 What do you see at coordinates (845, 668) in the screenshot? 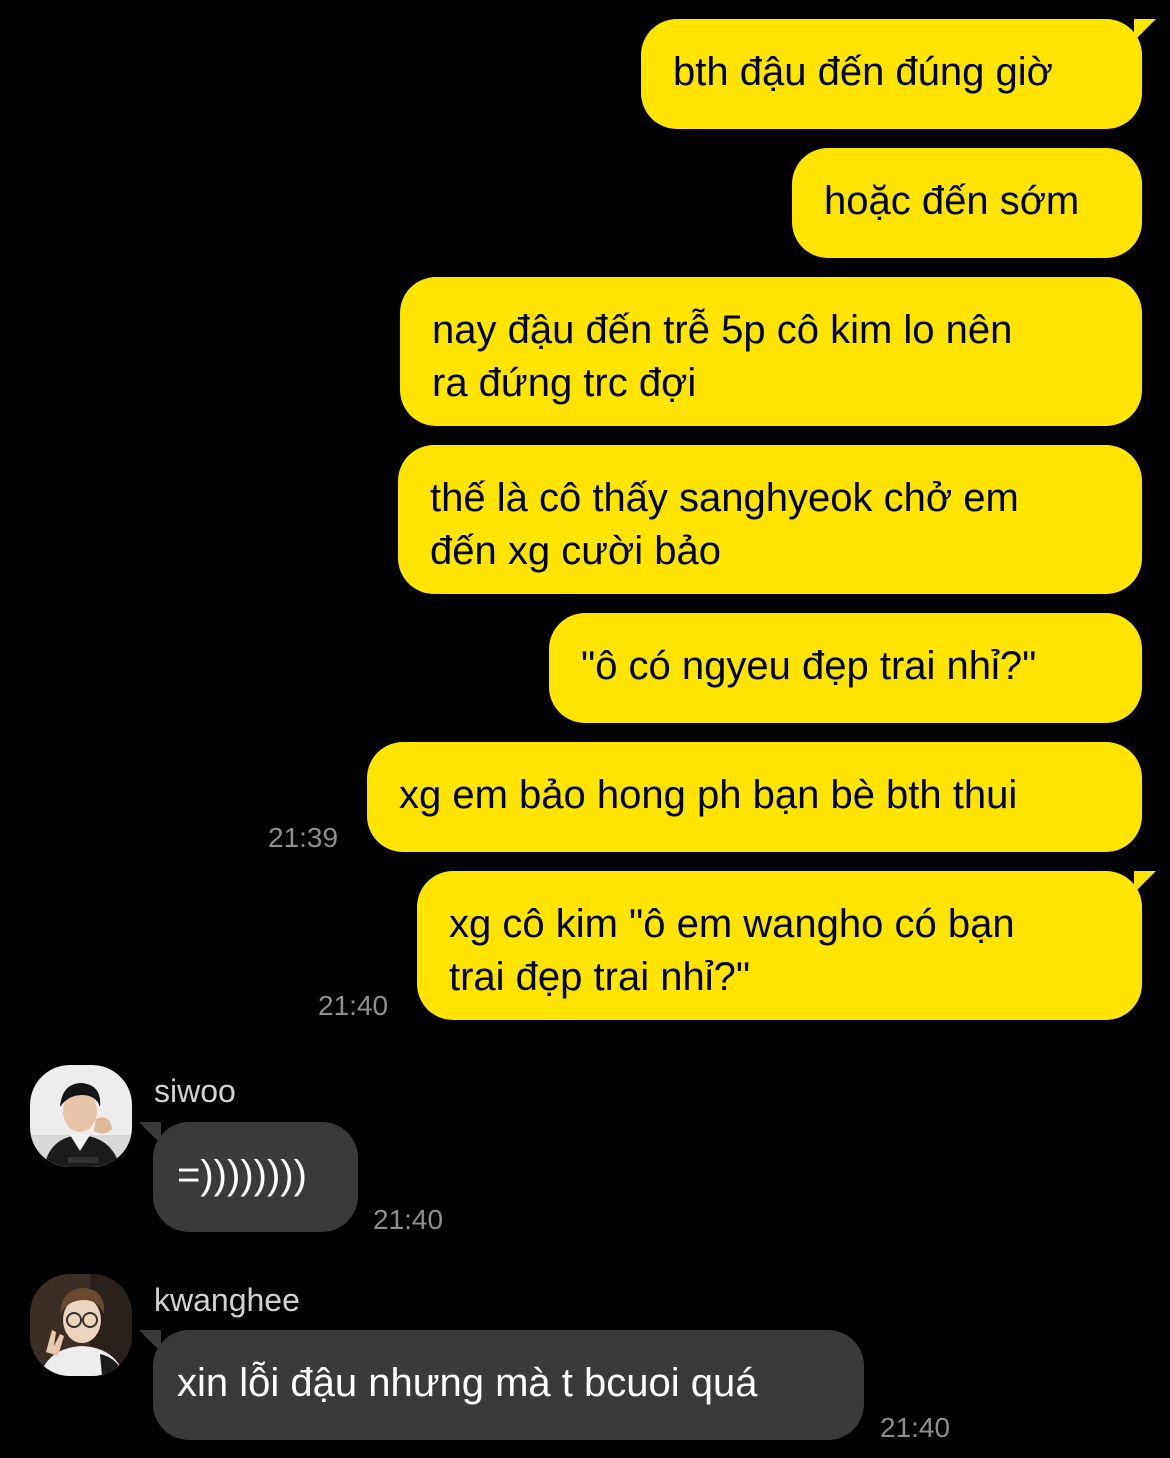
I see `outgoing-message: "ô có ngyeu đẹp trai nhỉ?"` at bounding box center [845, 668].